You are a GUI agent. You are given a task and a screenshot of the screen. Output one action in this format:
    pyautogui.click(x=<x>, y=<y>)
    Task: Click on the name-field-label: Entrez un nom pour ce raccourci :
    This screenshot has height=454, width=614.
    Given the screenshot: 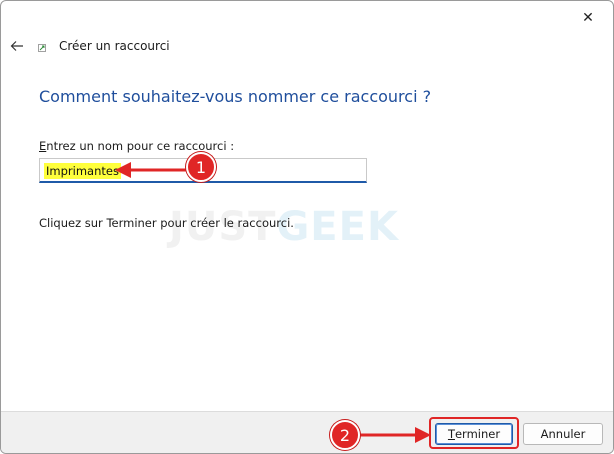 What is the action you would take?
    pyautogui.click(x=136, y=146)
    